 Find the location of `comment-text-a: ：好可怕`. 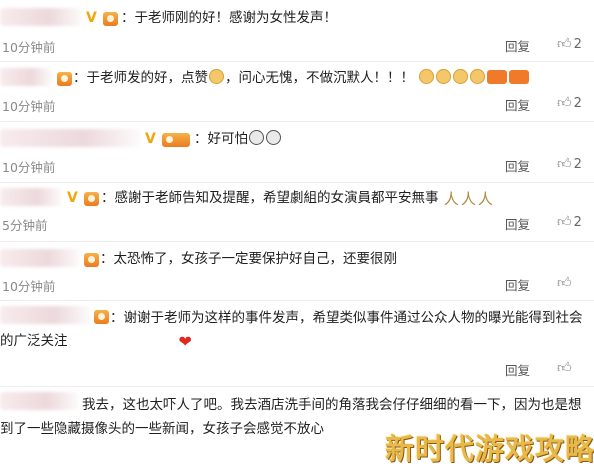

comment-text-a: ：好可怕 is located at coordinates (221, 139).